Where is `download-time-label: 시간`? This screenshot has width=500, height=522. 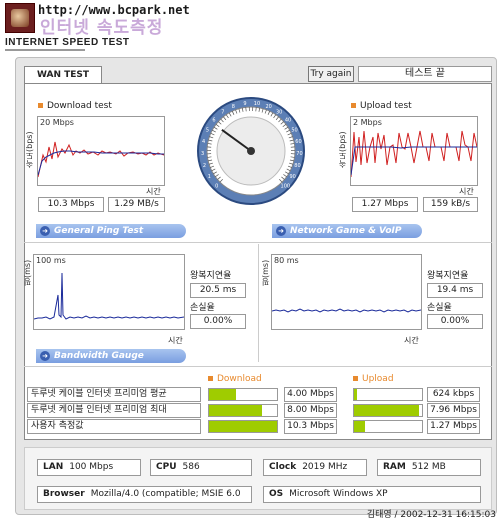 download-time-label: 시간 is located at coordinates (153, 191).